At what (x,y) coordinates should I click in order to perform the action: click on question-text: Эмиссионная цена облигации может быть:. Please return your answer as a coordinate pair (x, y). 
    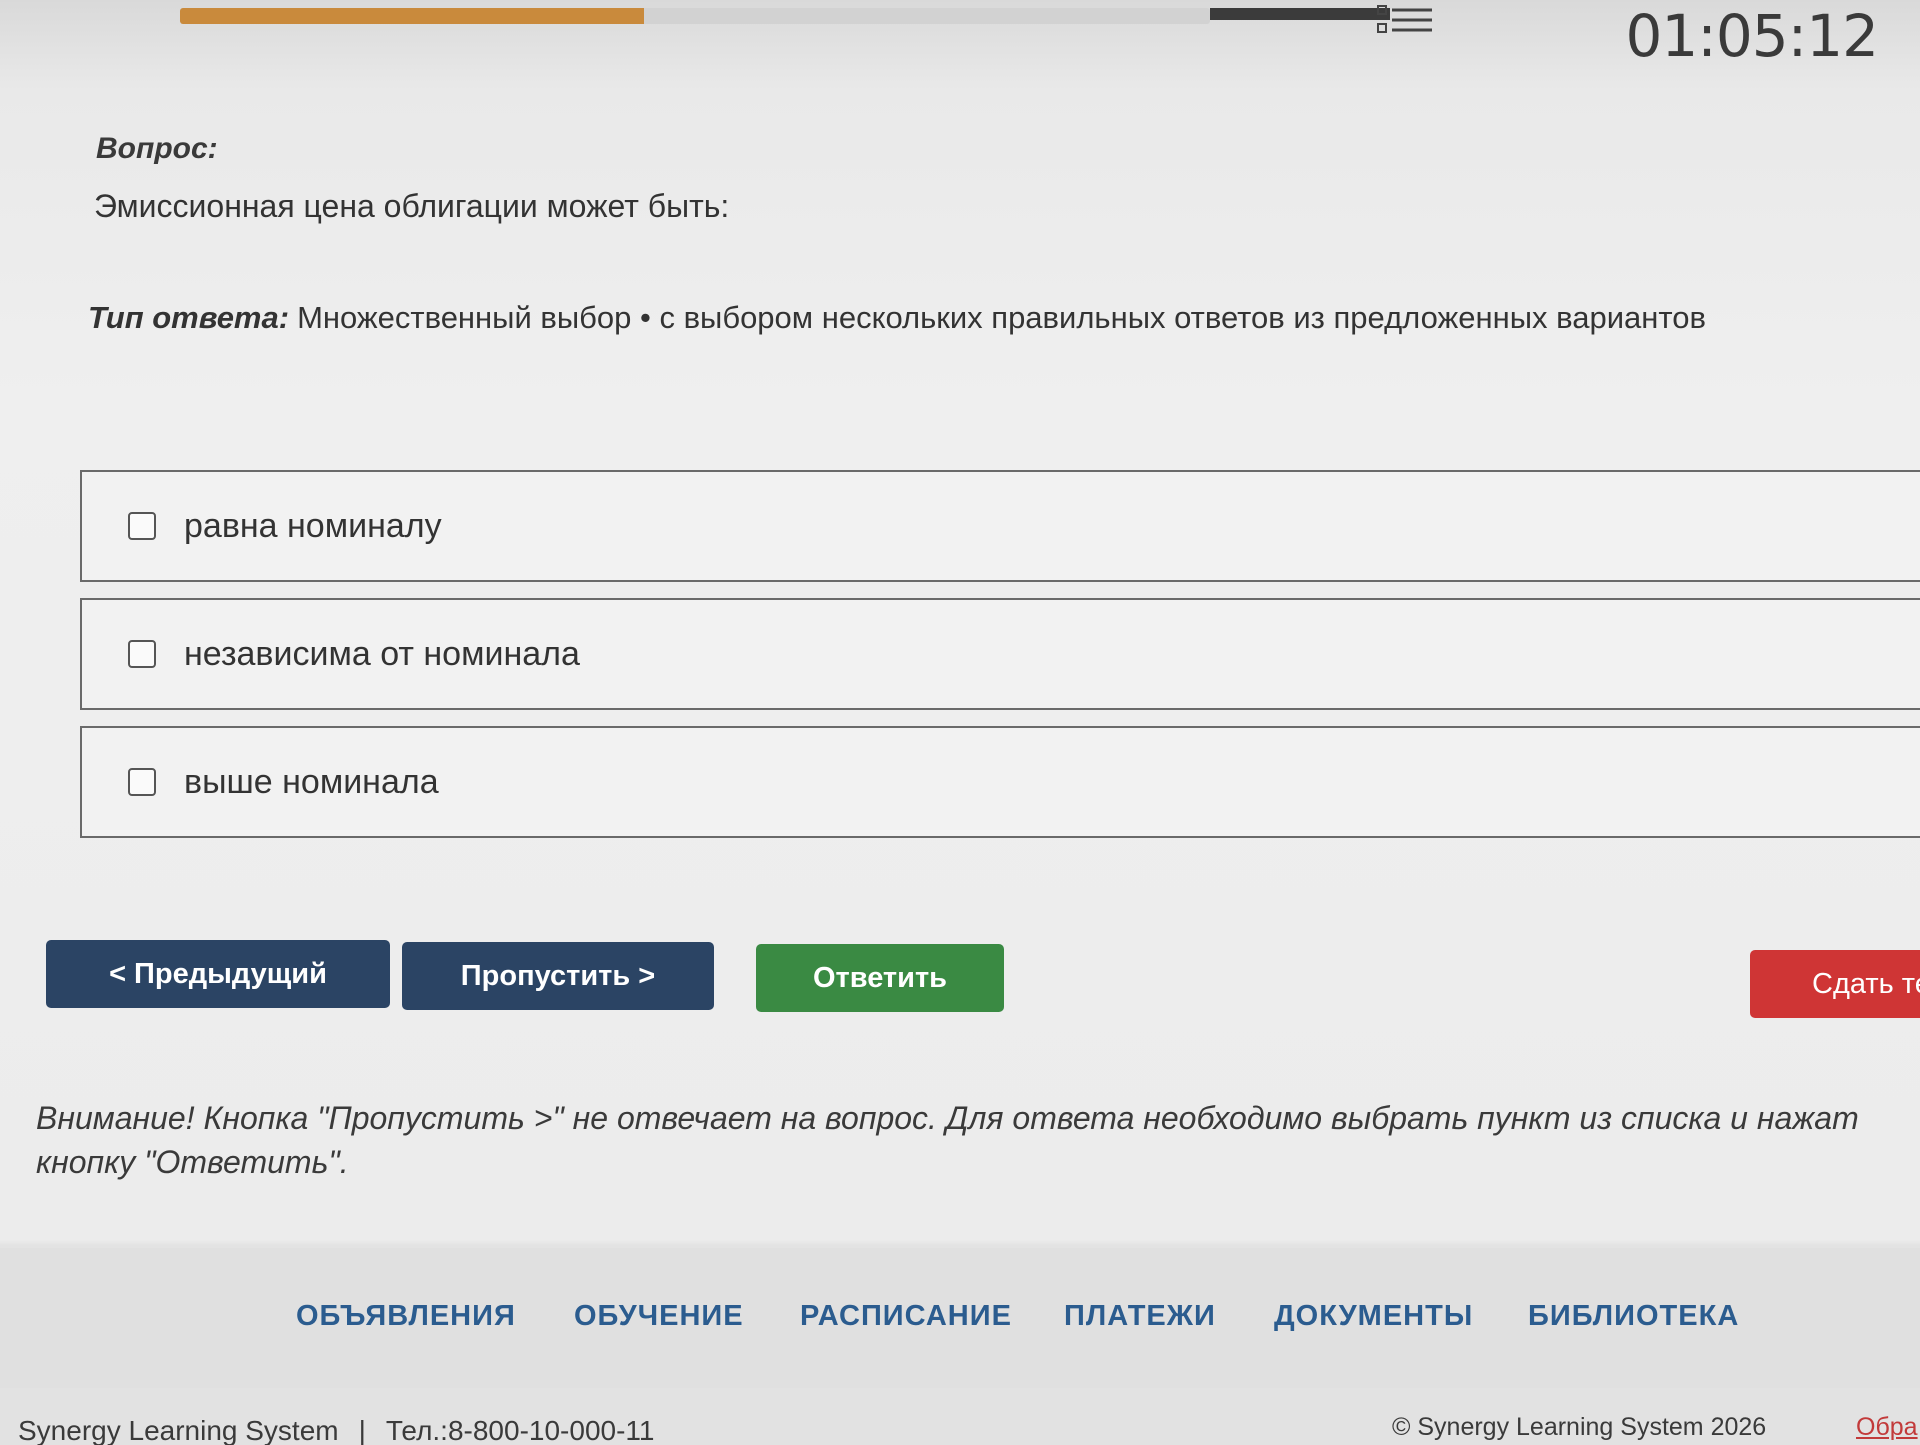
    Looking at the image, I should click on (412, 206).